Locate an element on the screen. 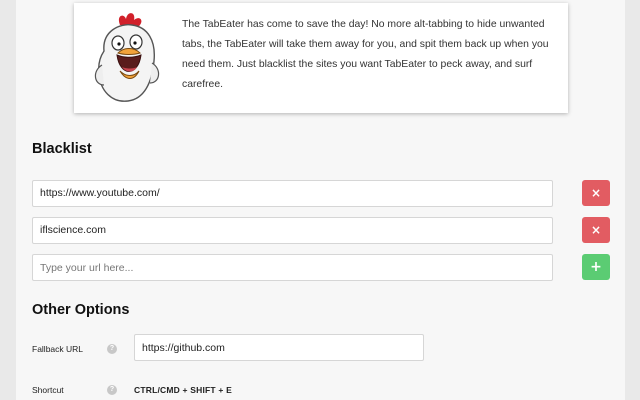 Image resolution: width=640 pixels, height=400 pixels. shortcut-value: CTRL/CMD + SHIFT + E is located at coordinates (183, 390).